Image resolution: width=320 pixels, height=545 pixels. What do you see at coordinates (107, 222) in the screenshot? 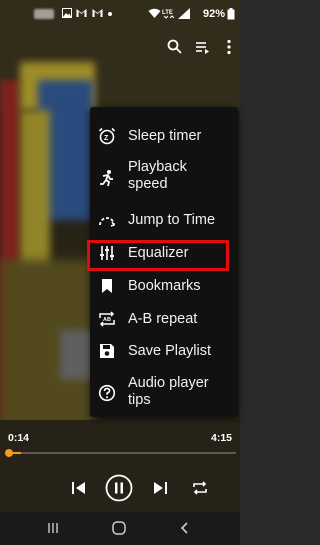
I see `jump-arc-icon` at bounding box center [107, 222].